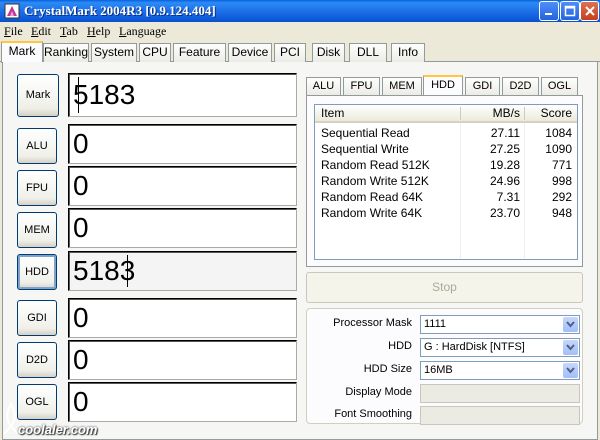 The height and width of the screenshot is (440, 600). I want to click on minimize-button, so click(549, 11).